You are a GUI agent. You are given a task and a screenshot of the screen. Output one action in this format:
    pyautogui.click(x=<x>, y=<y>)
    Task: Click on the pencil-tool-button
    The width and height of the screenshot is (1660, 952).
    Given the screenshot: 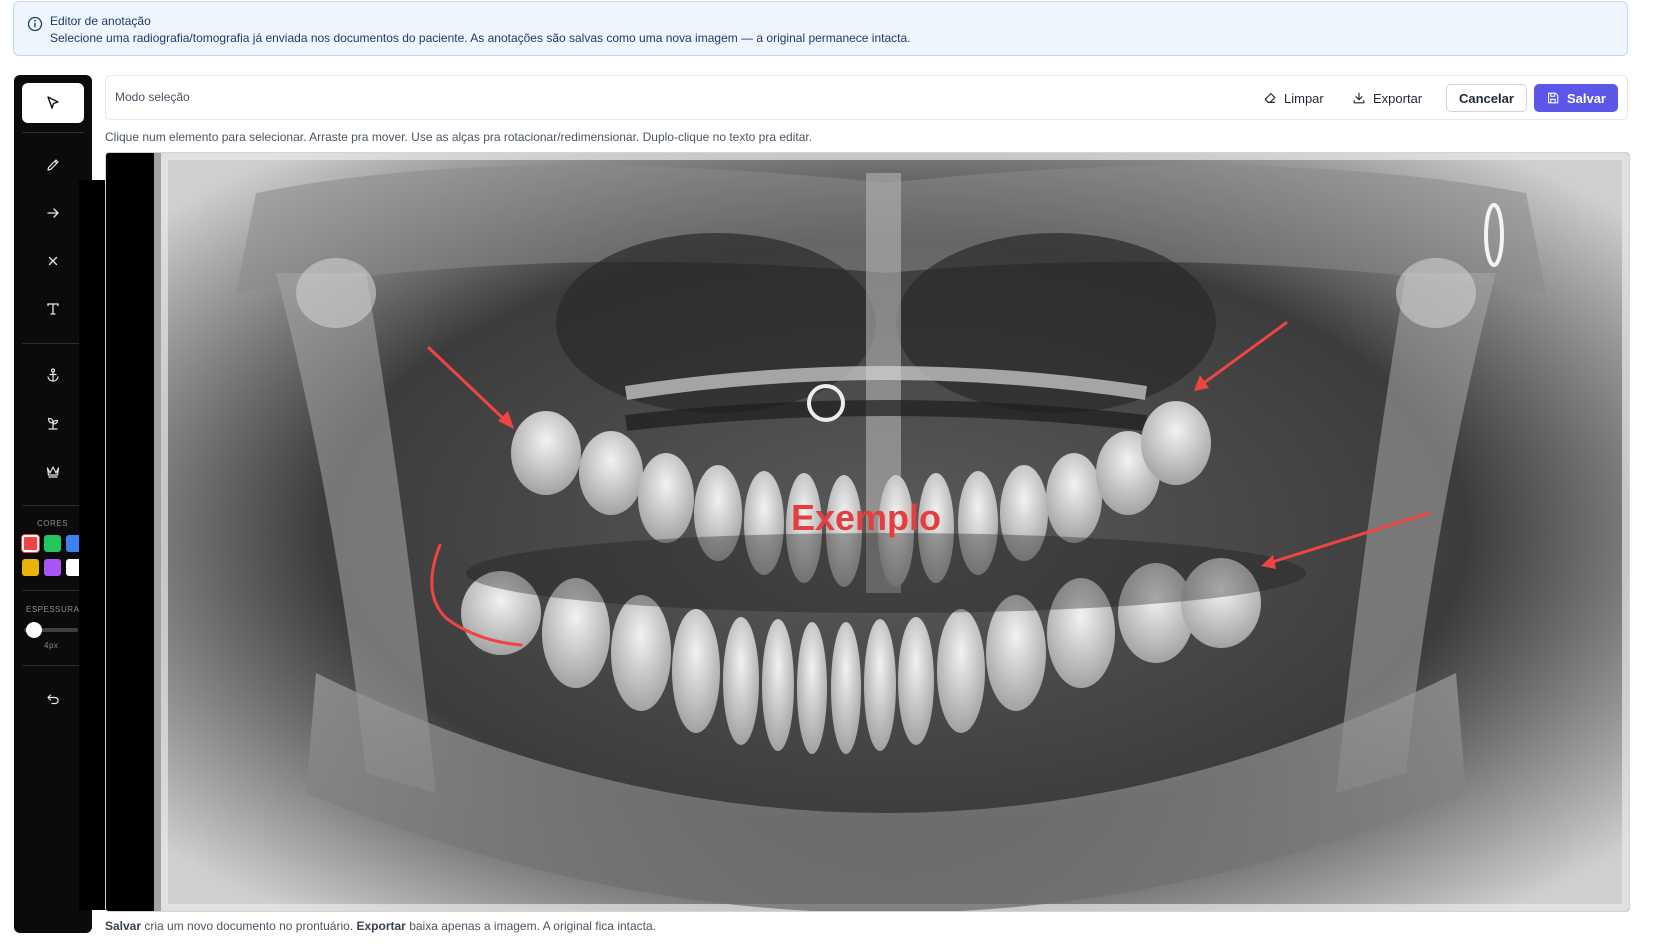 What is the action you would take?
    pyautogui.click(x=53, y=165)
    